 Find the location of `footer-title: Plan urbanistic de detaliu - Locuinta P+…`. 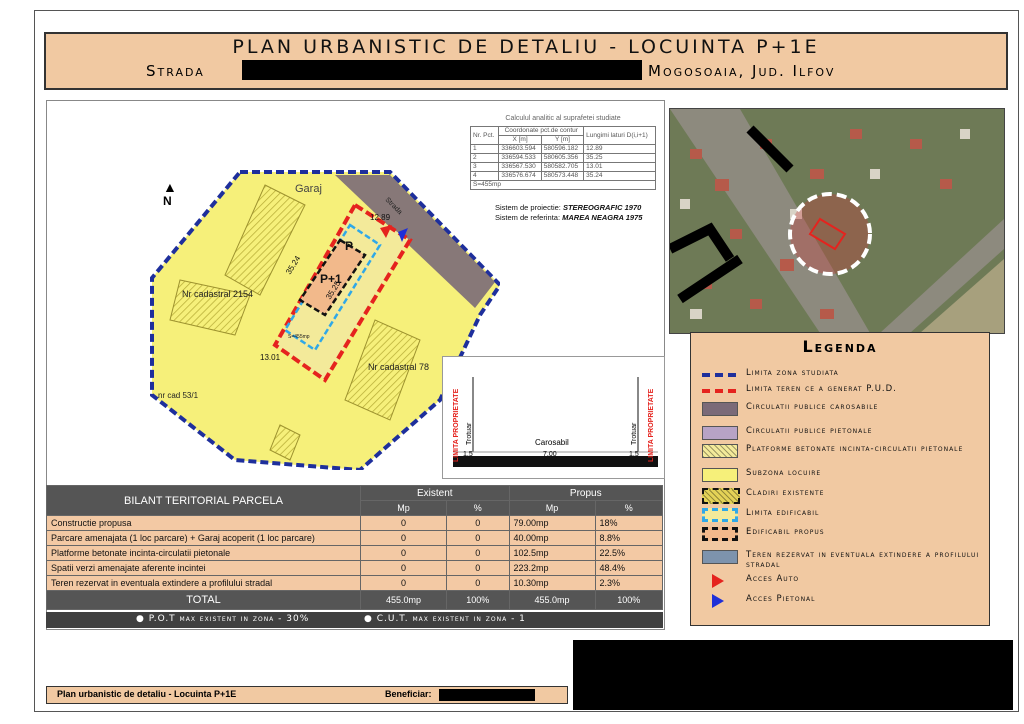

footer-title: Plan urbanistic de detaliu - Locuinta P+… is located at coordinates (147, 694).